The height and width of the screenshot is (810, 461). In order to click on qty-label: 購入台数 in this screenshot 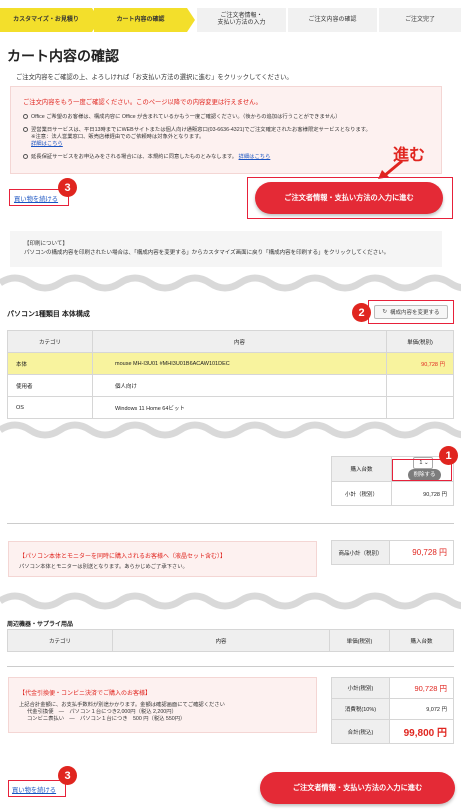, I will do `click(361, 469)`.